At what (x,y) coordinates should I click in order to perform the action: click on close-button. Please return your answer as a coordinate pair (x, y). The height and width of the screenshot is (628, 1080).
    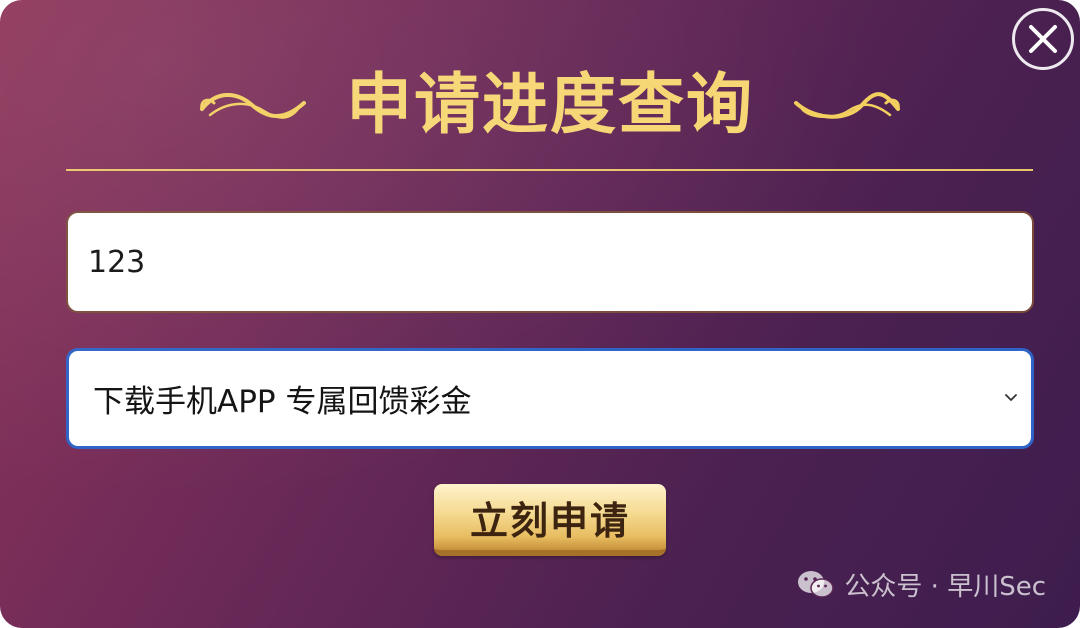
    Looking at the image, I should click on (1043, 39).